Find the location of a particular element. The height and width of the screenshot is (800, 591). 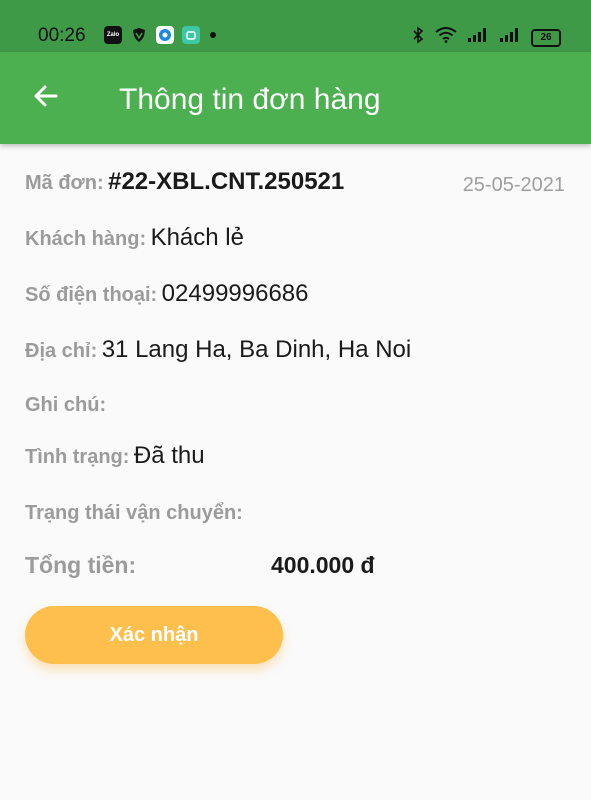

notification-icons: Zalo is located at coordinates (160, 35).